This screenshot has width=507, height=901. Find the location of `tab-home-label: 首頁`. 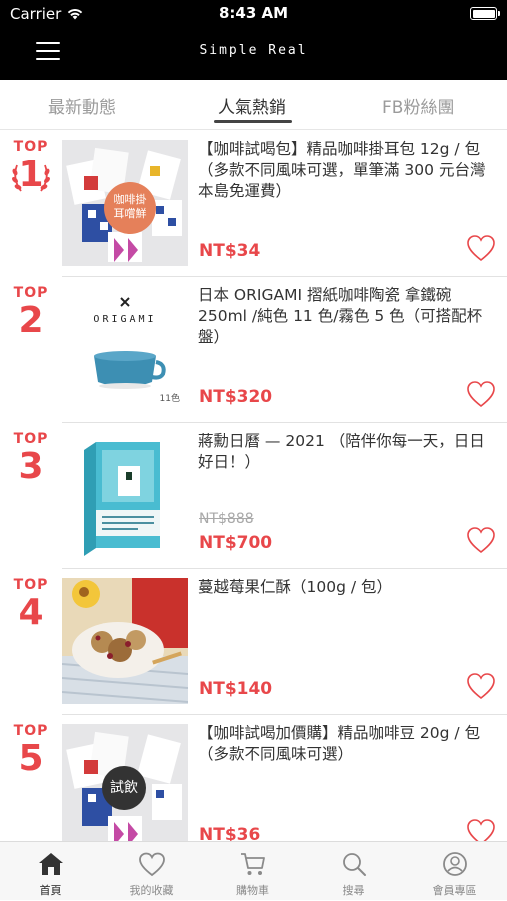

tab-home-label: 首頁 is located at coordinates (50, 890).